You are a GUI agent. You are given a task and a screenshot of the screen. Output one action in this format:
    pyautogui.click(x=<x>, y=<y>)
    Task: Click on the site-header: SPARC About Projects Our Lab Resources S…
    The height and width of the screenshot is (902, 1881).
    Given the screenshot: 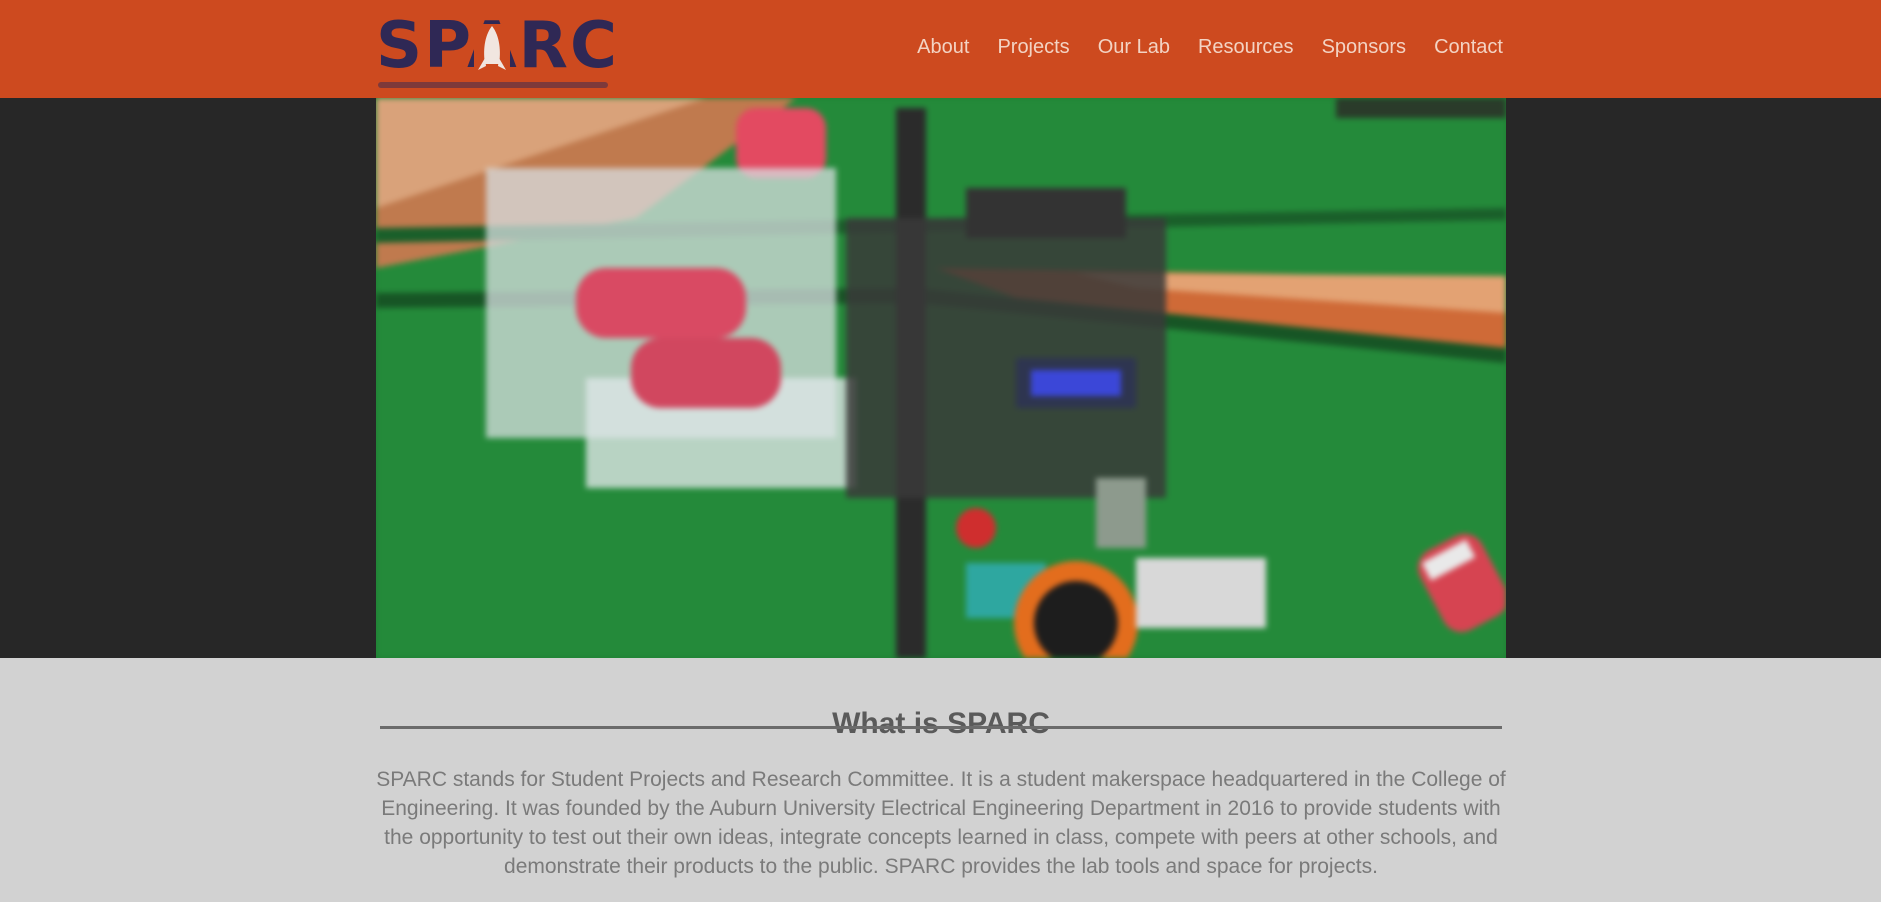 What is the action you would take?
    pyautogui.click(x=940, y=49)
    